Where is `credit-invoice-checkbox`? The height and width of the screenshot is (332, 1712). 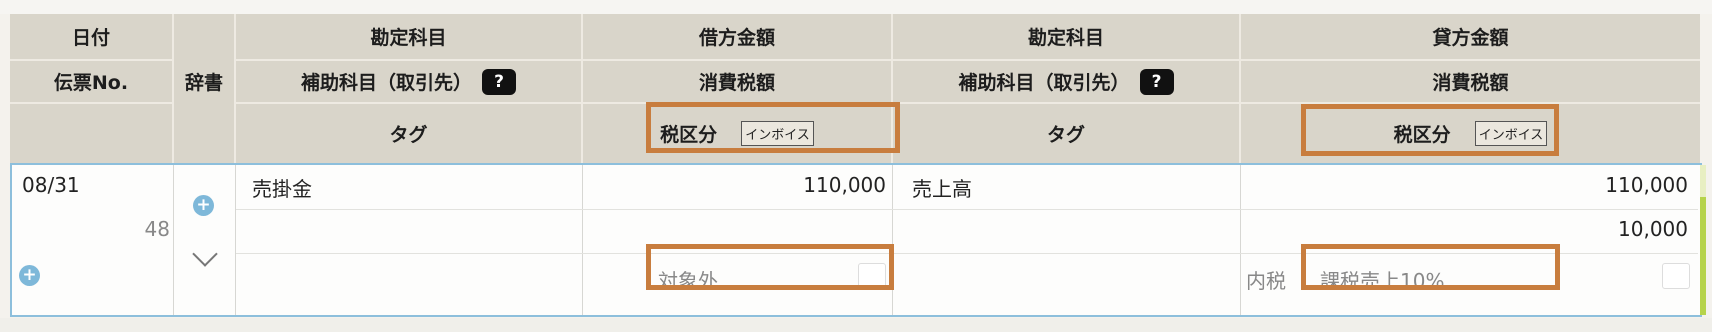 credit-invoice-checkbox is located at coordinates (1676, 276).